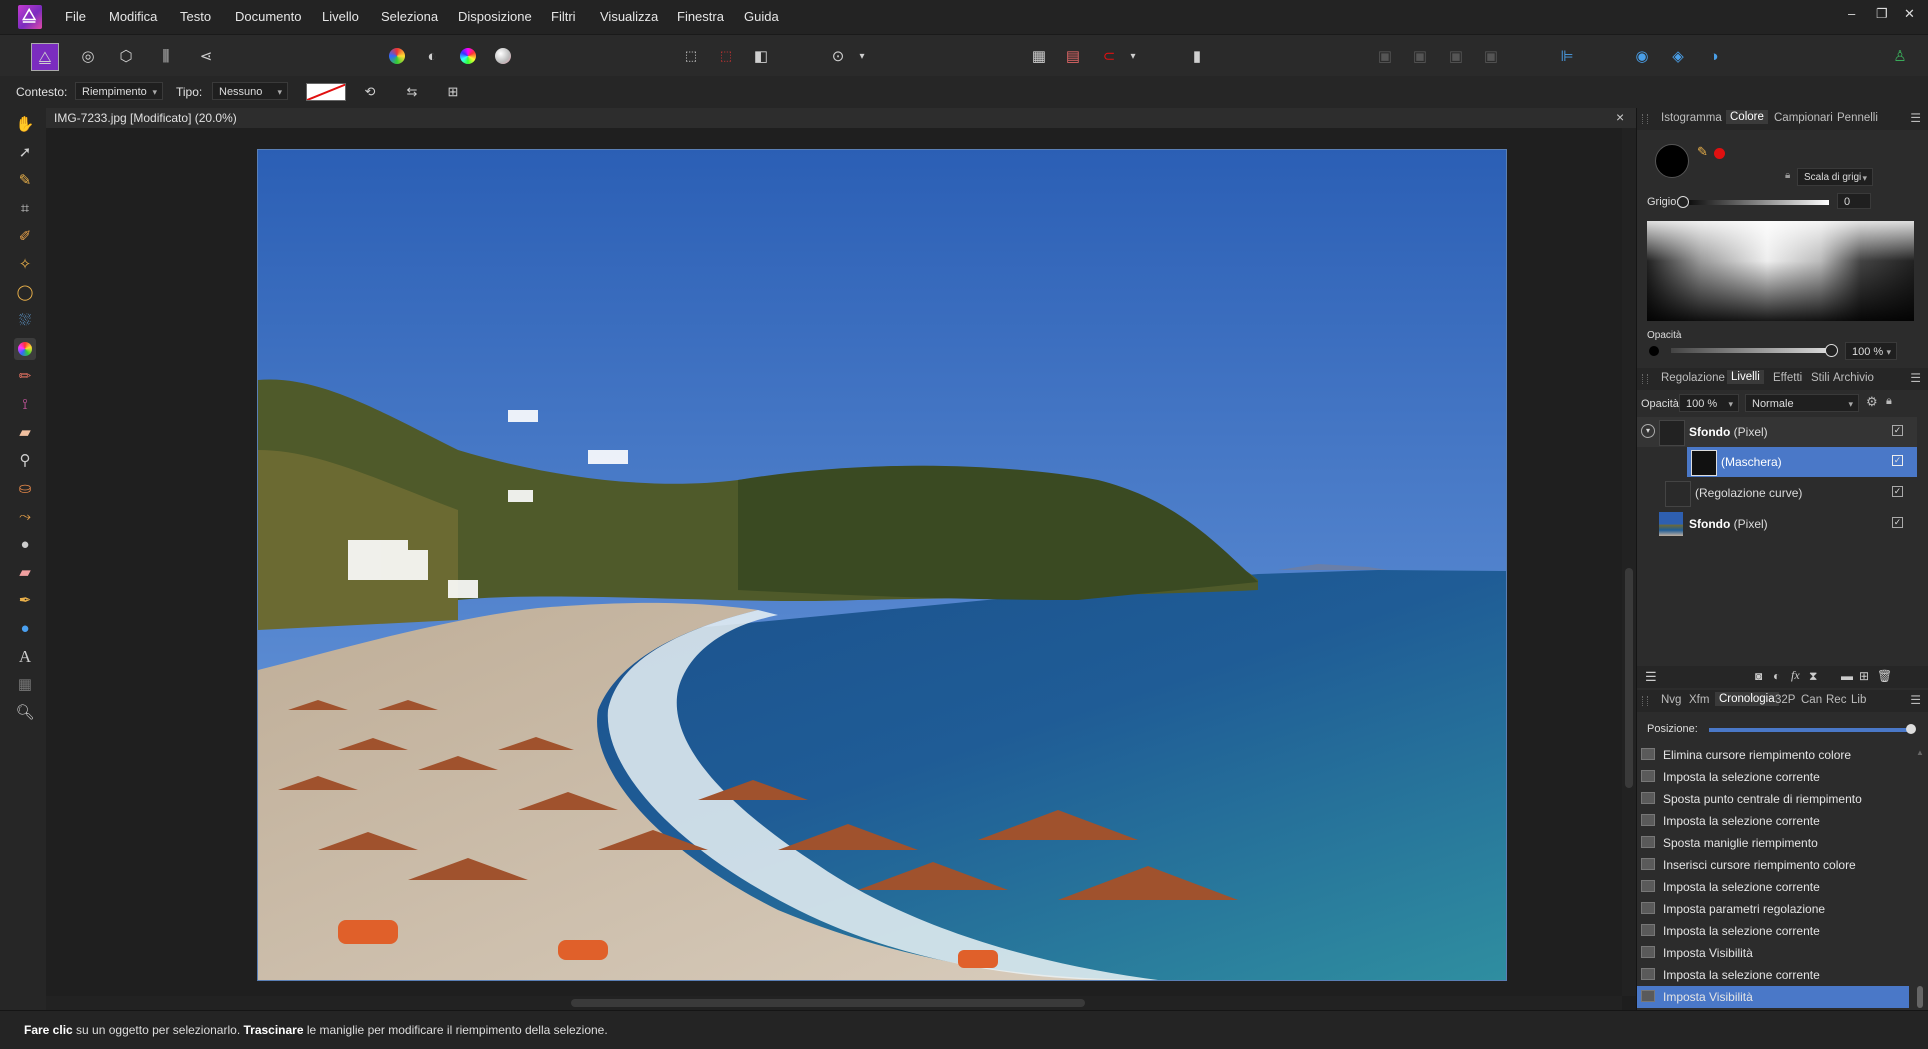 The width and height of the screenshot is (1928, 1049). Describe the element at coordinates (563, 16) in the screenshot. I see `menu-filtri: Filtri` at that location.